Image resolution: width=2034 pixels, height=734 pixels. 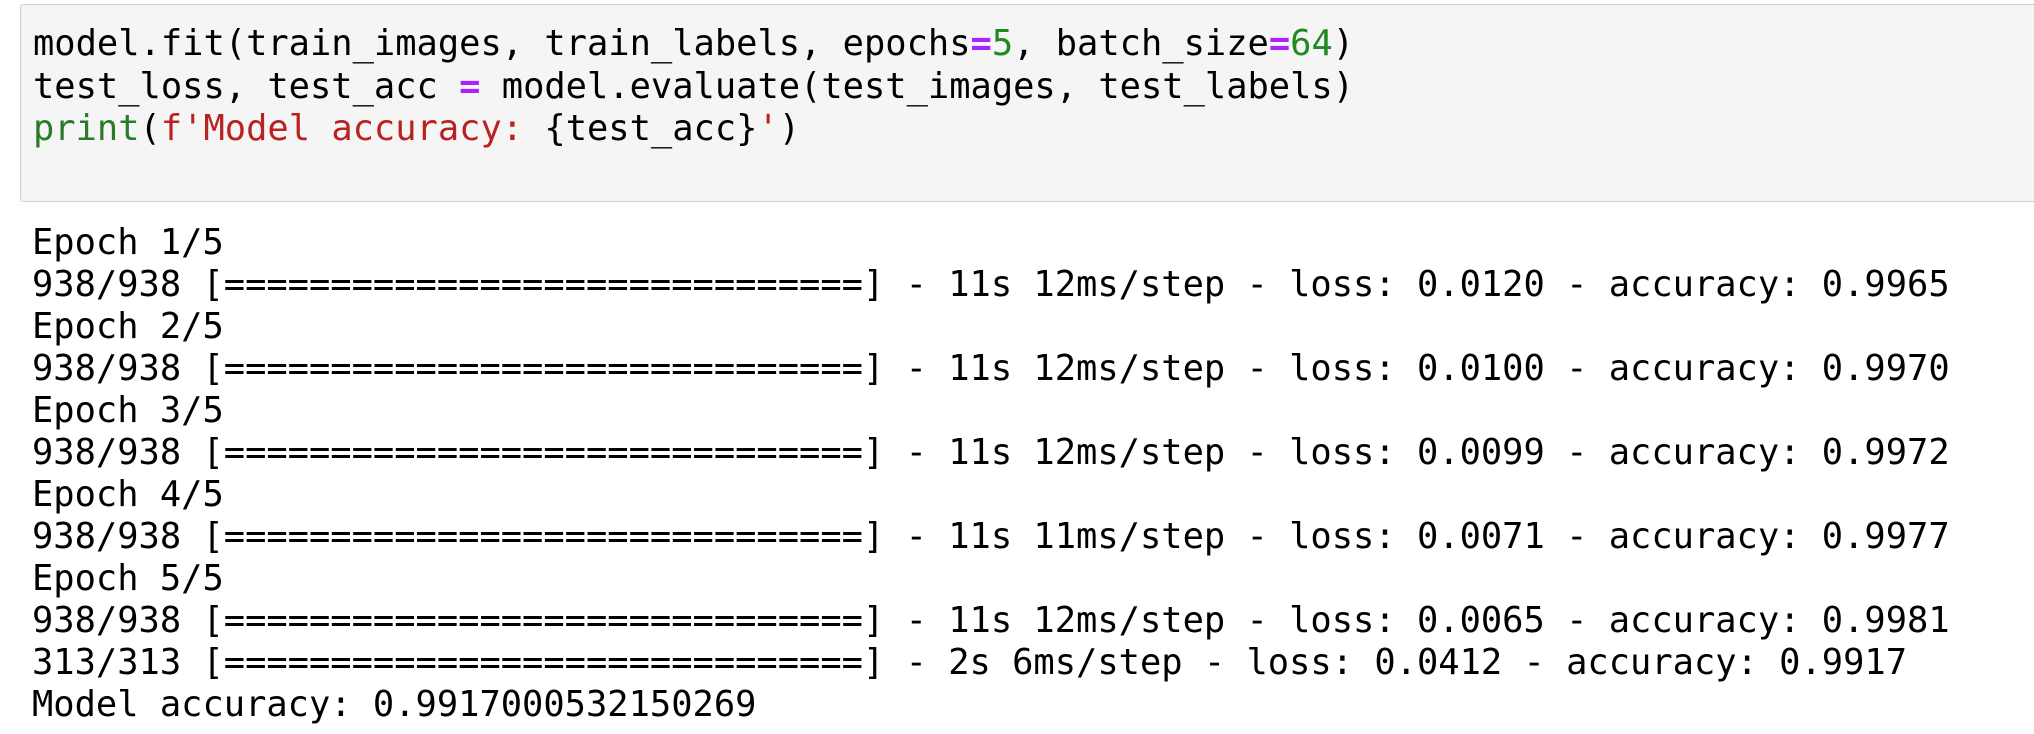 I want to click on code-token: model.evaluate(test_images, test_labels), so click(x=917, y=86).